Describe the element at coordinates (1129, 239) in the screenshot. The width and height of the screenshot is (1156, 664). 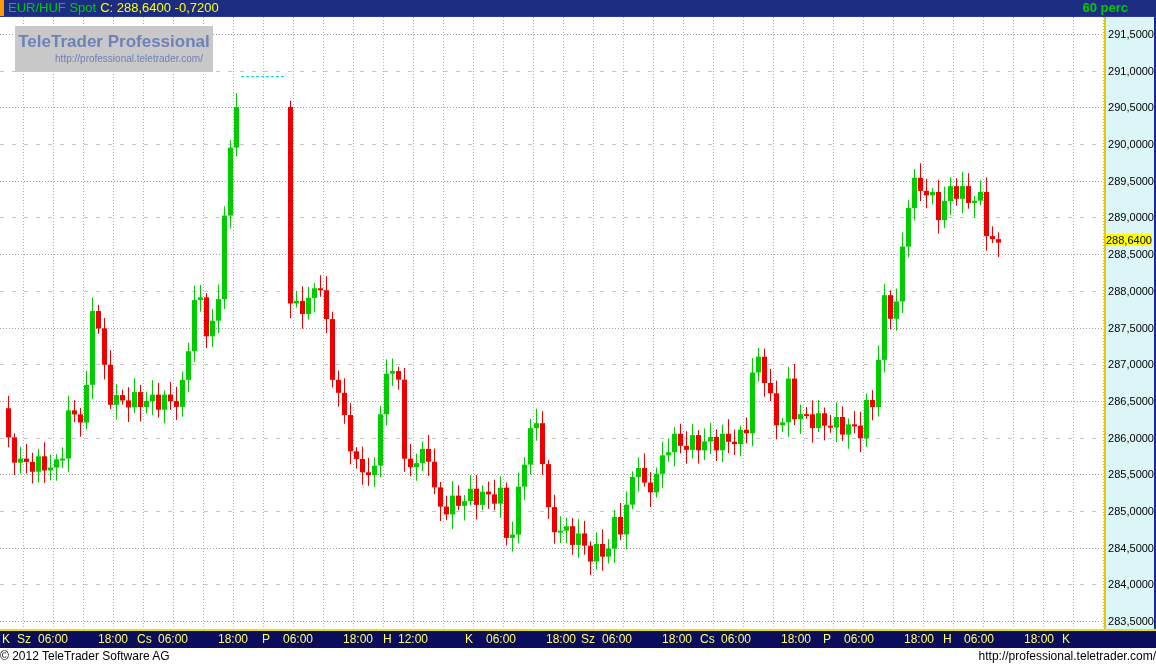
I see `current-price-label: 288,6400` at that location.